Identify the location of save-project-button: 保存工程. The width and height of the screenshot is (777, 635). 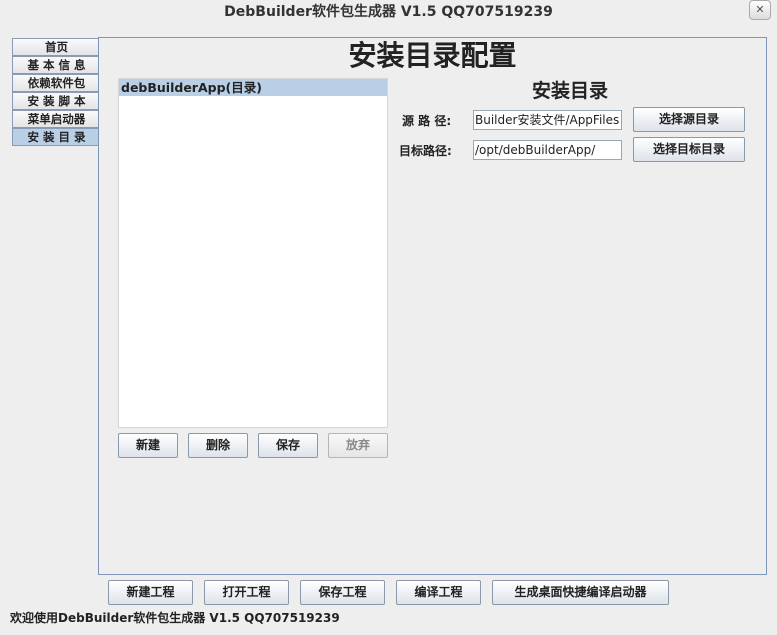
(342, 592).